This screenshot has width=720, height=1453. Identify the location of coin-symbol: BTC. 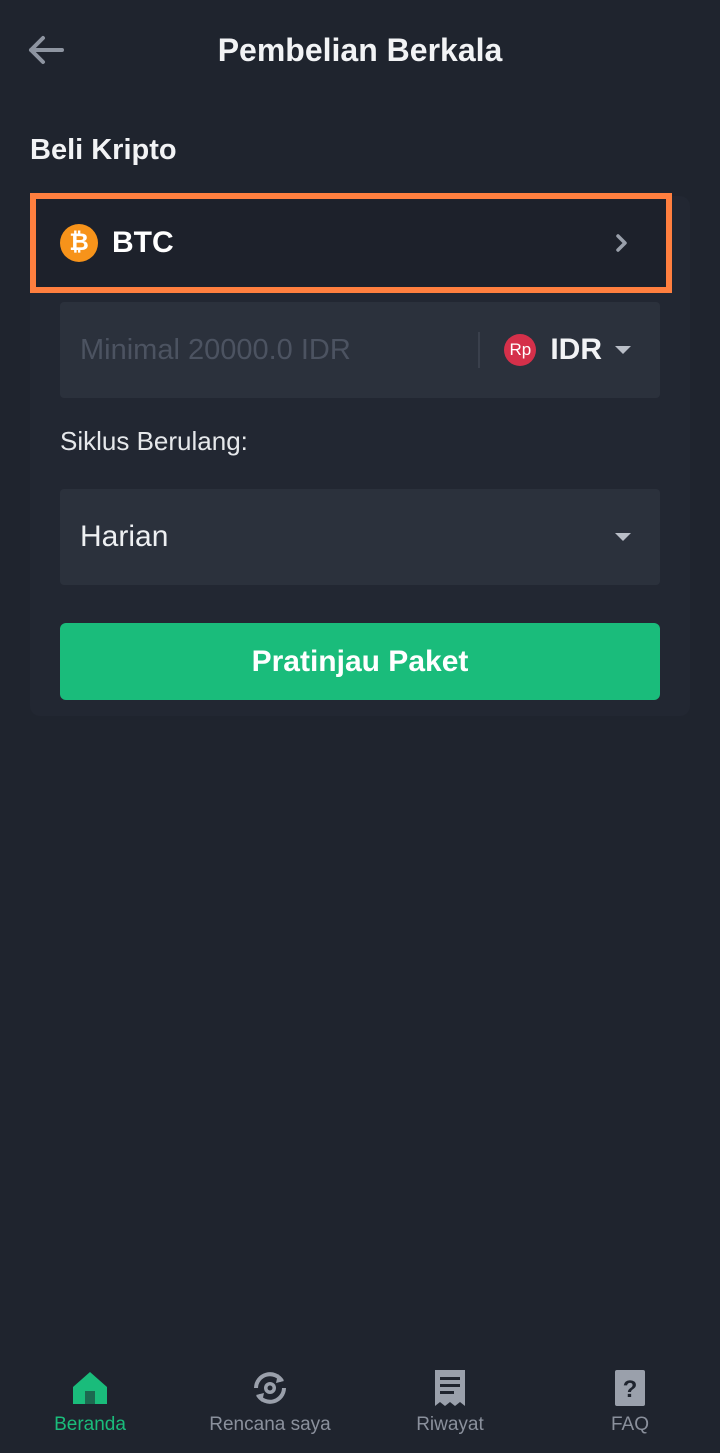
(143, 242).